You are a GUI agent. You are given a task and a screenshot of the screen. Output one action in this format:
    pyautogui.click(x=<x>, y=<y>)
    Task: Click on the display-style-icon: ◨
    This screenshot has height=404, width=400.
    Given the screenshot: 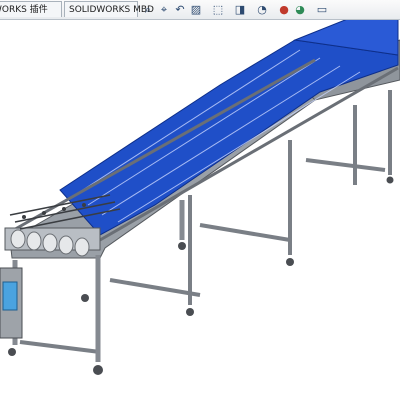 What is the action you would take?
    pyautogui.click(x=240, y=10)
    